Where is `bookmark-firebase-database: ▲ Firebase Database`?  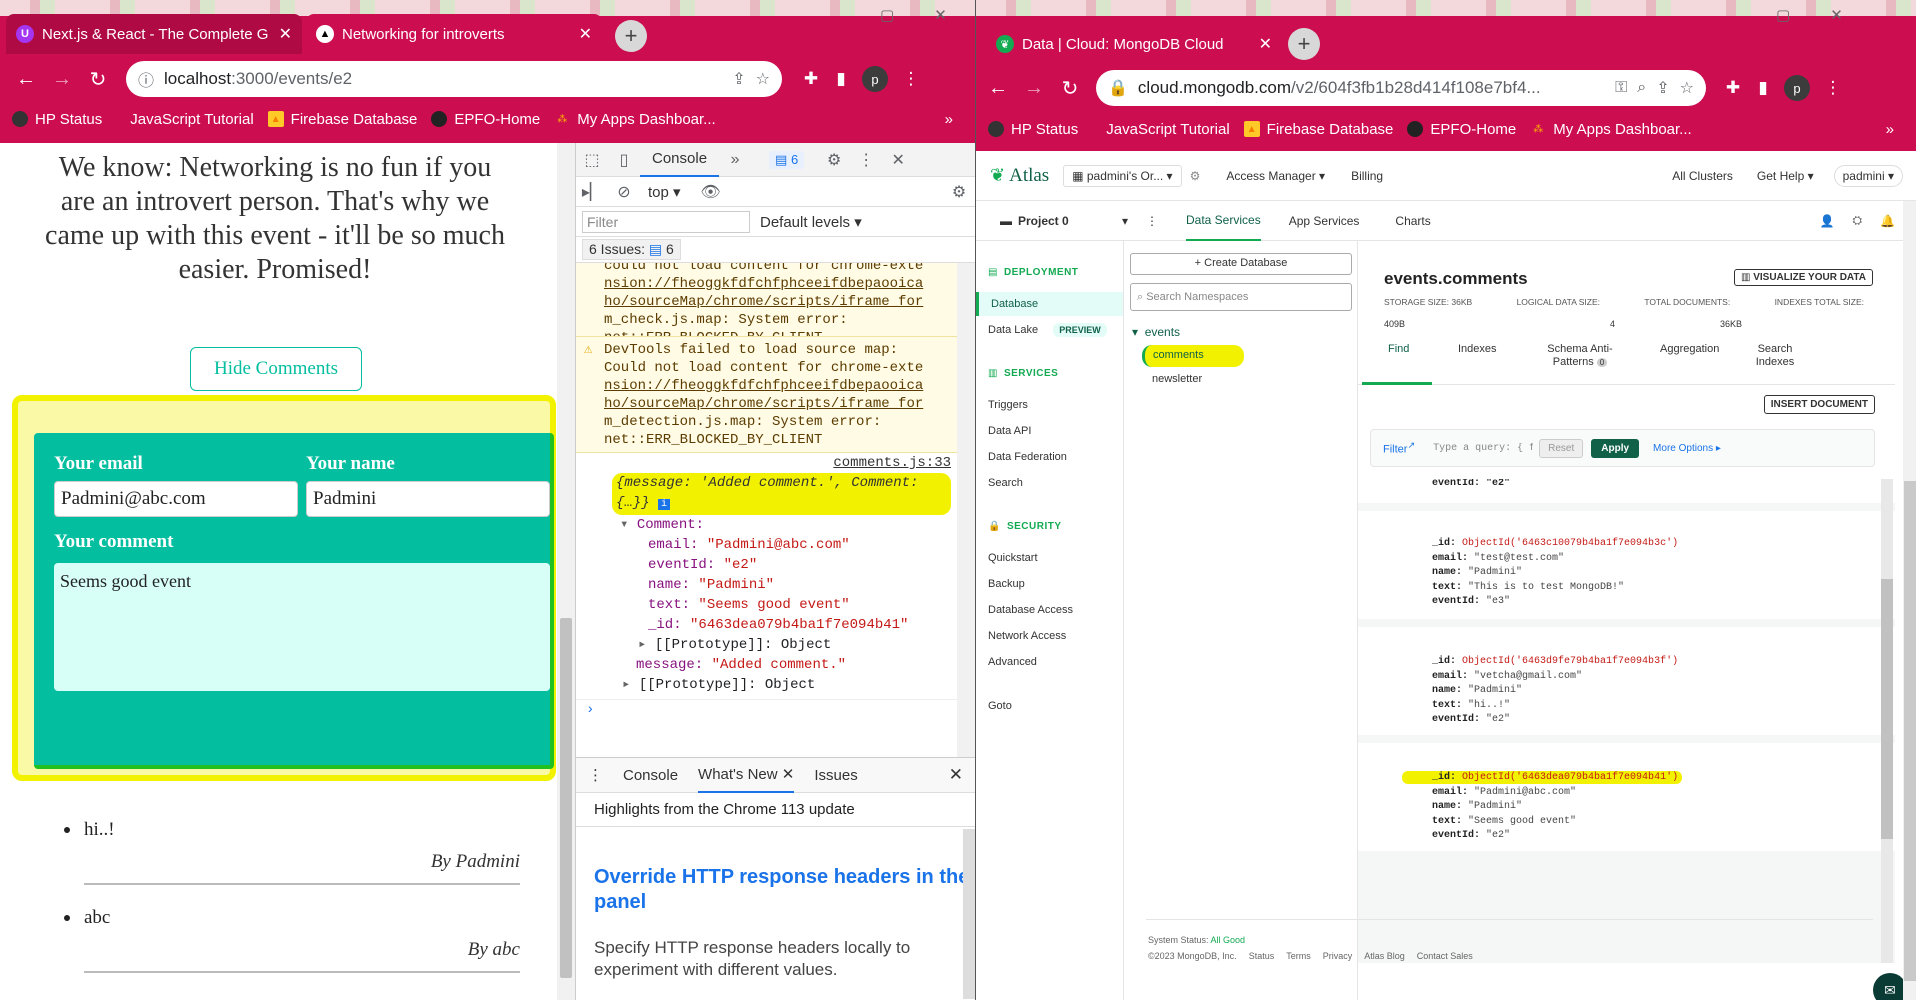 bookmark-firebase-database: ▲ Firebase Database is located at coordinates (1318, 129).